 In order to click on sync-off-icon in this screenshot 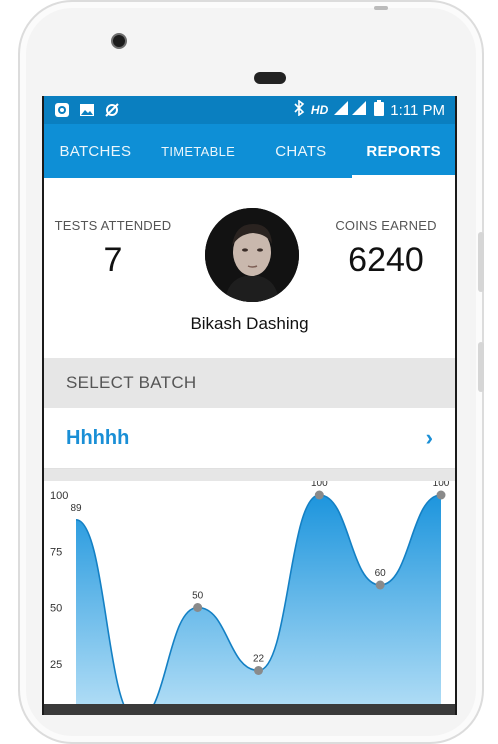, I will do `click(112, 110)`.